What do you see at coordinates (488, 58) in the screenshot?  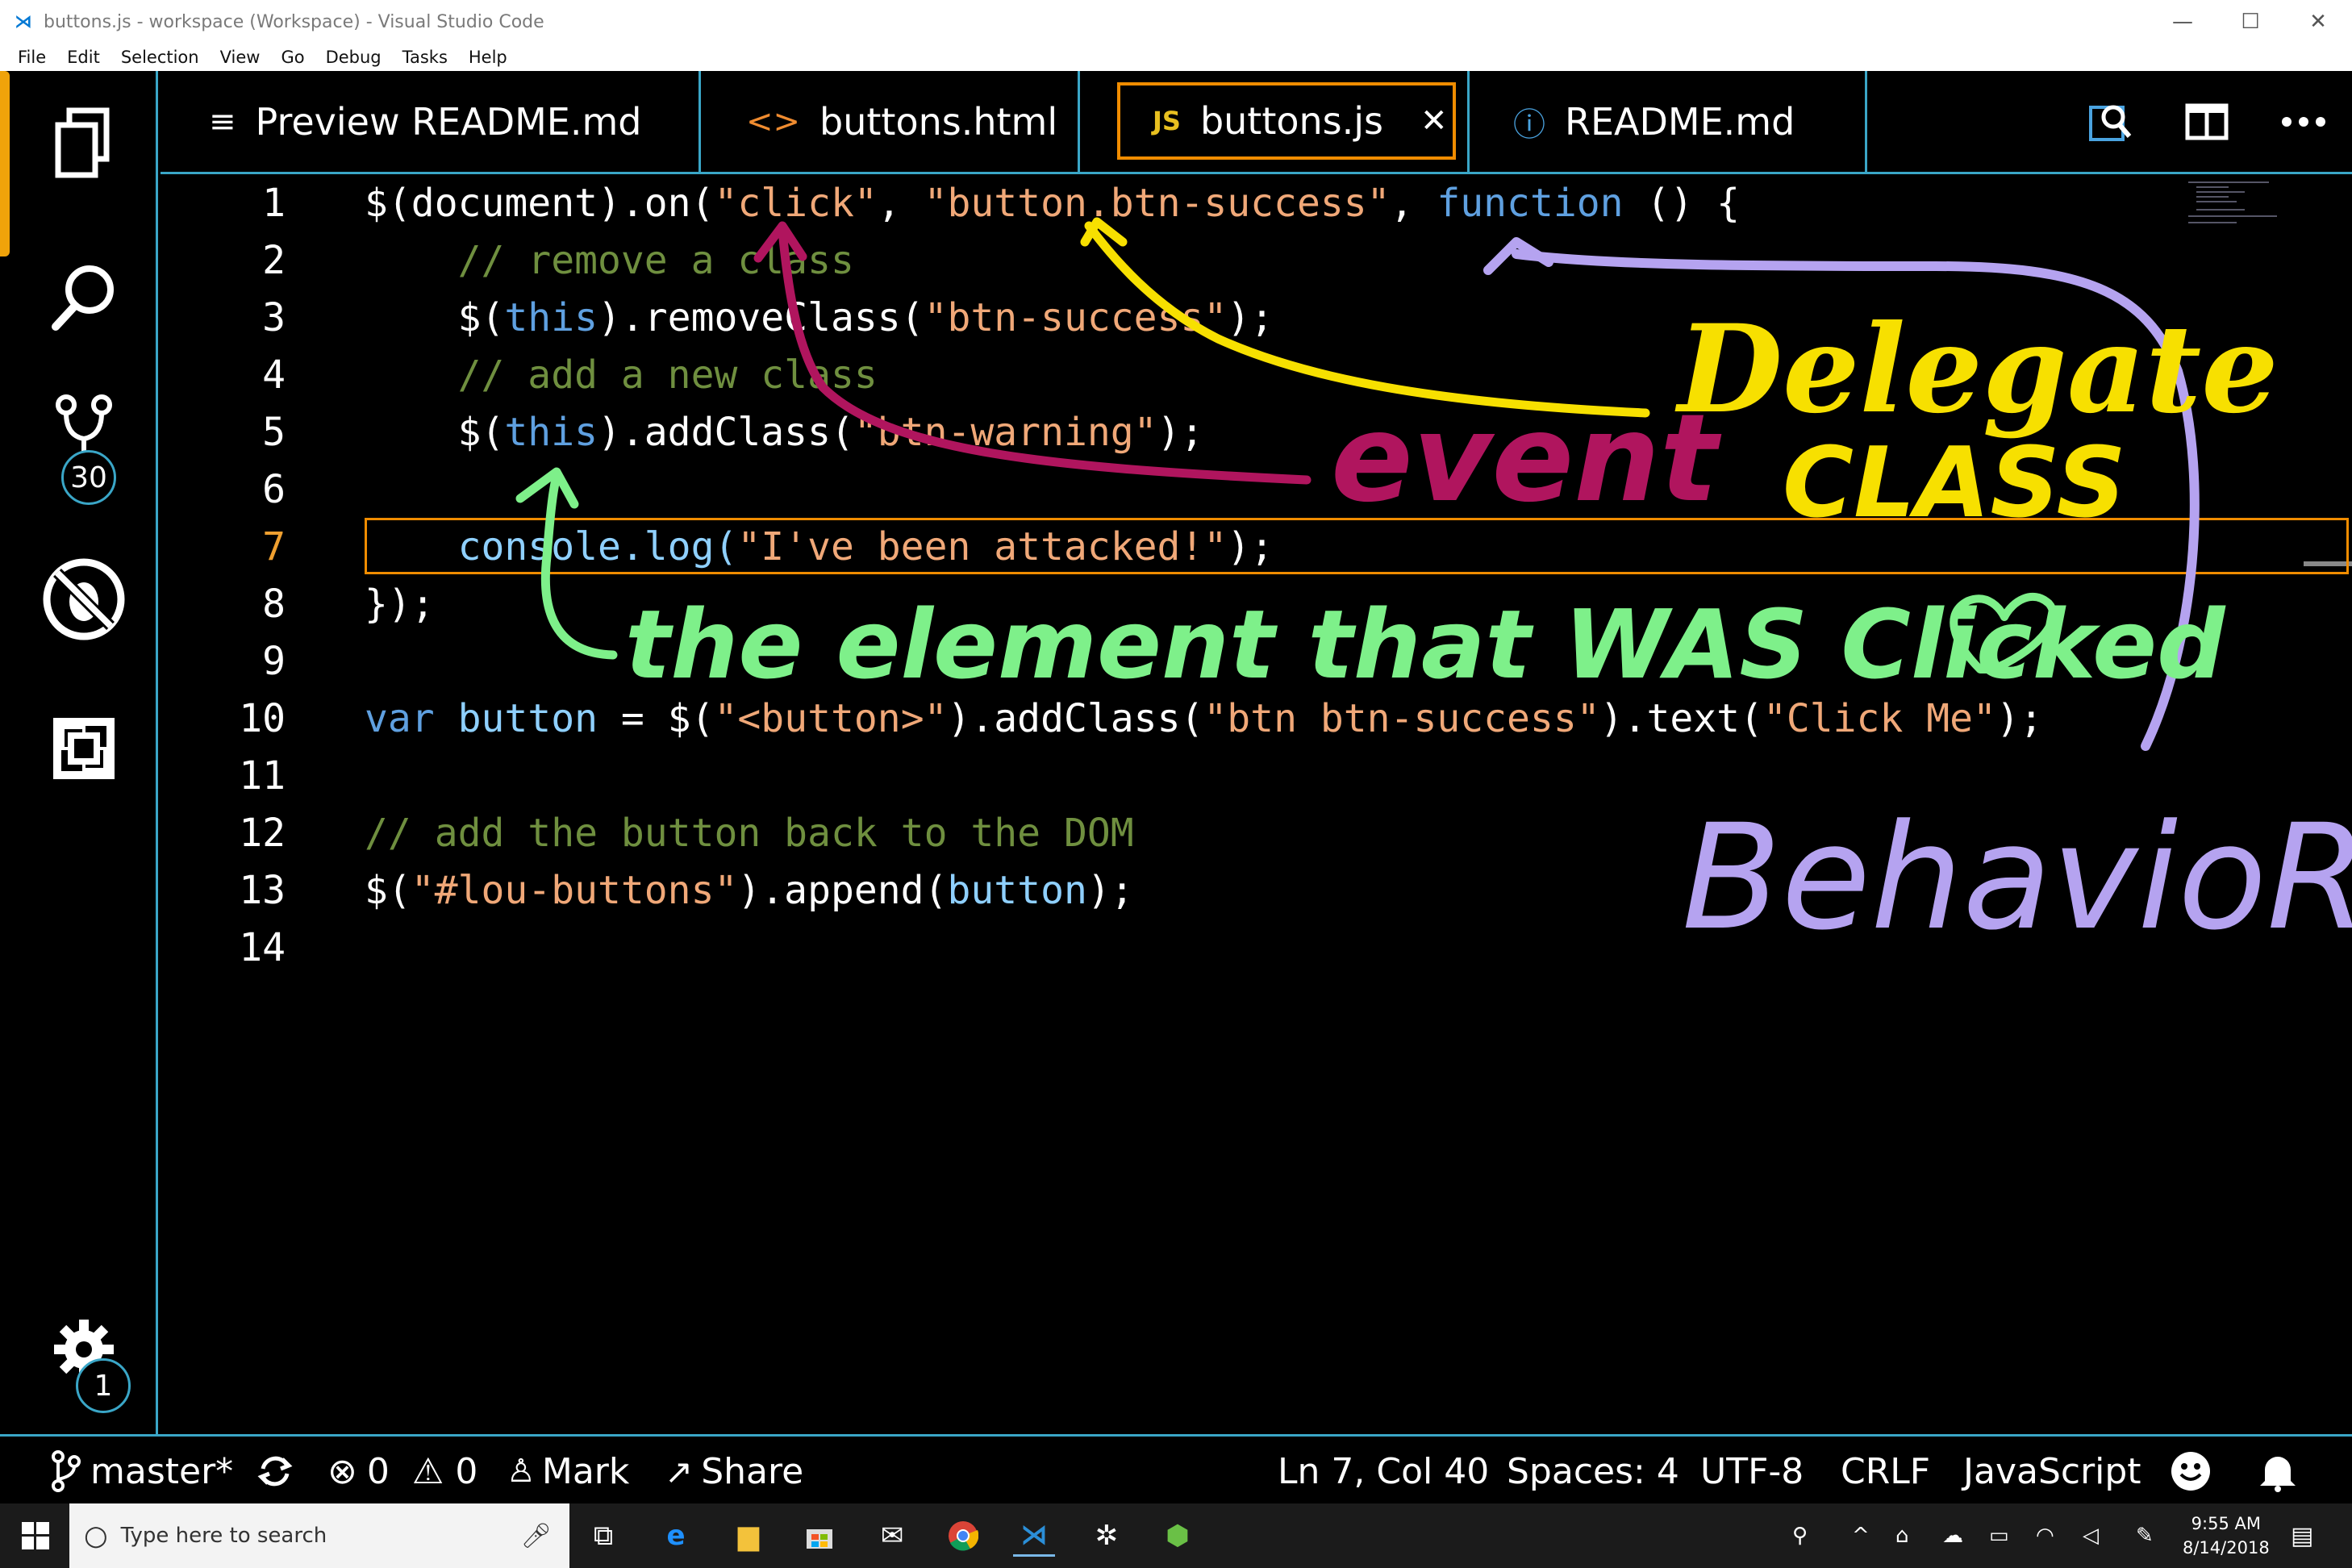 I see `menu-help: Help` at bounding box center [488, 58].